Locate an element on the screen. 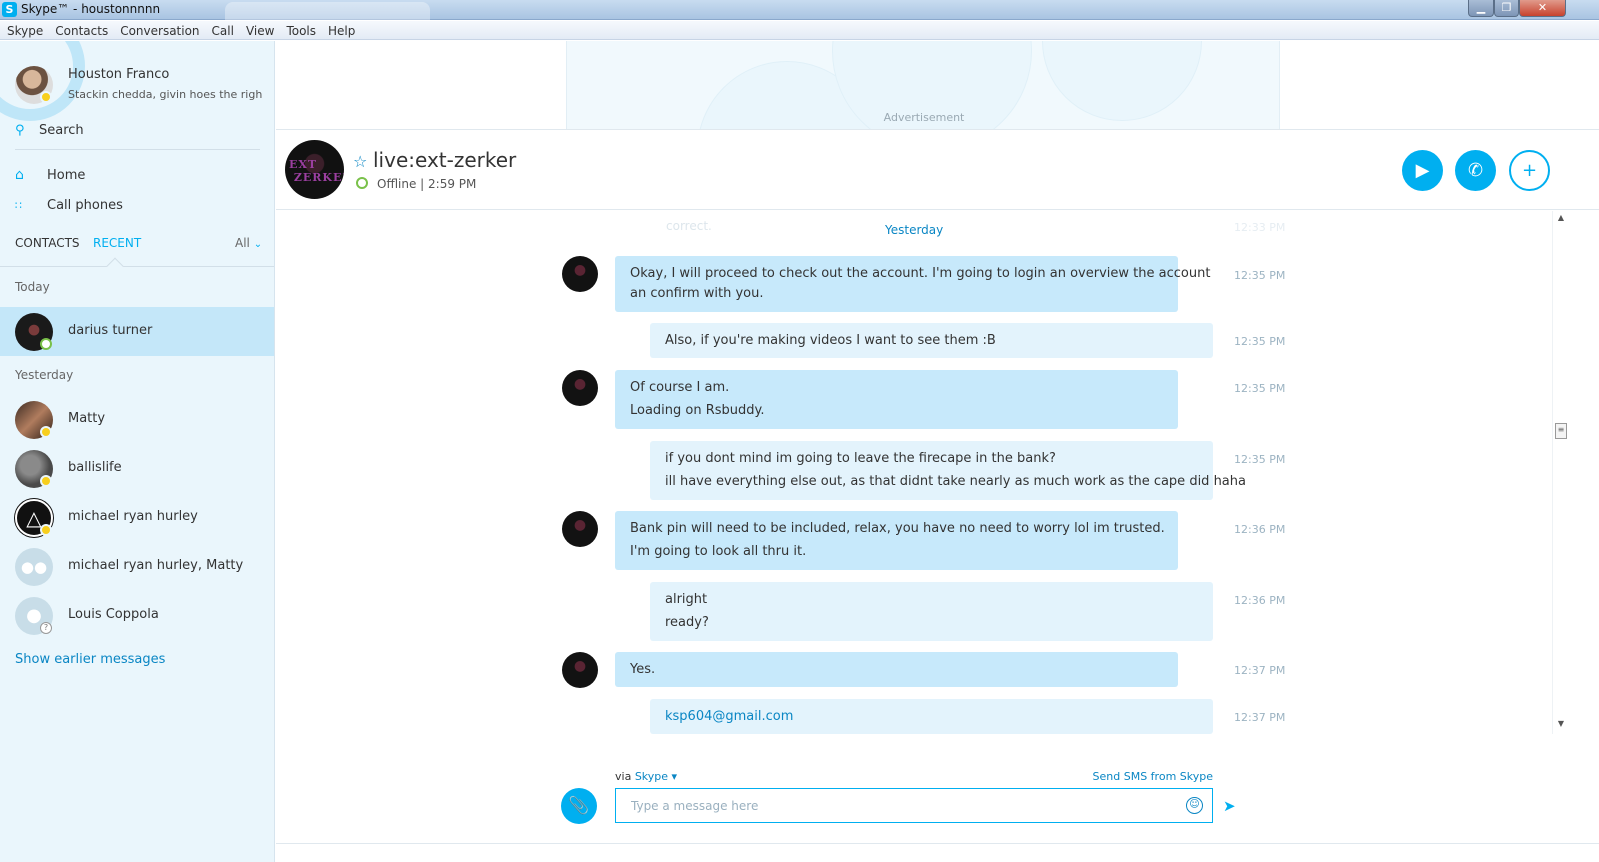  email-link: ksp604@gmail.com is located at coordinates (931, 717).